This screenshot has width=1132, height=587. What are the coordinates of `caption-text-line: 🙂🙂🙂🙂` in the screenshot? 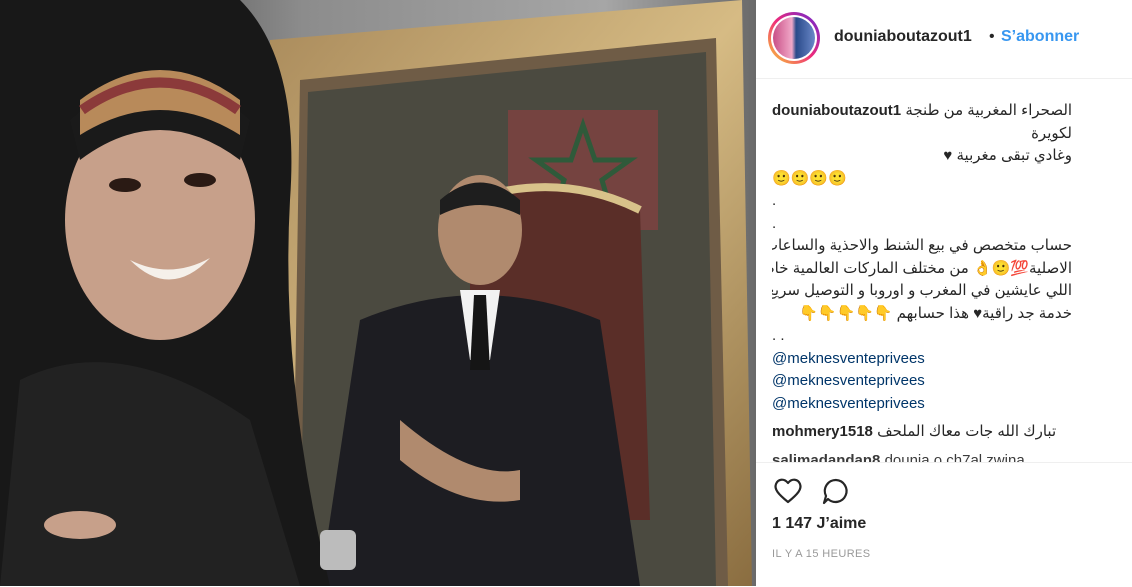 It's located at (809, 178).